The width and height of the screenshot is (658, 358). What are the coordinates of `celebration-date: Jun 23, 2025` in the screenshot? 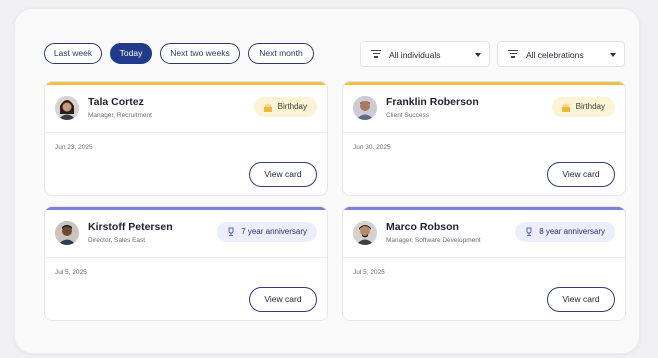 It's located at (74, 147).